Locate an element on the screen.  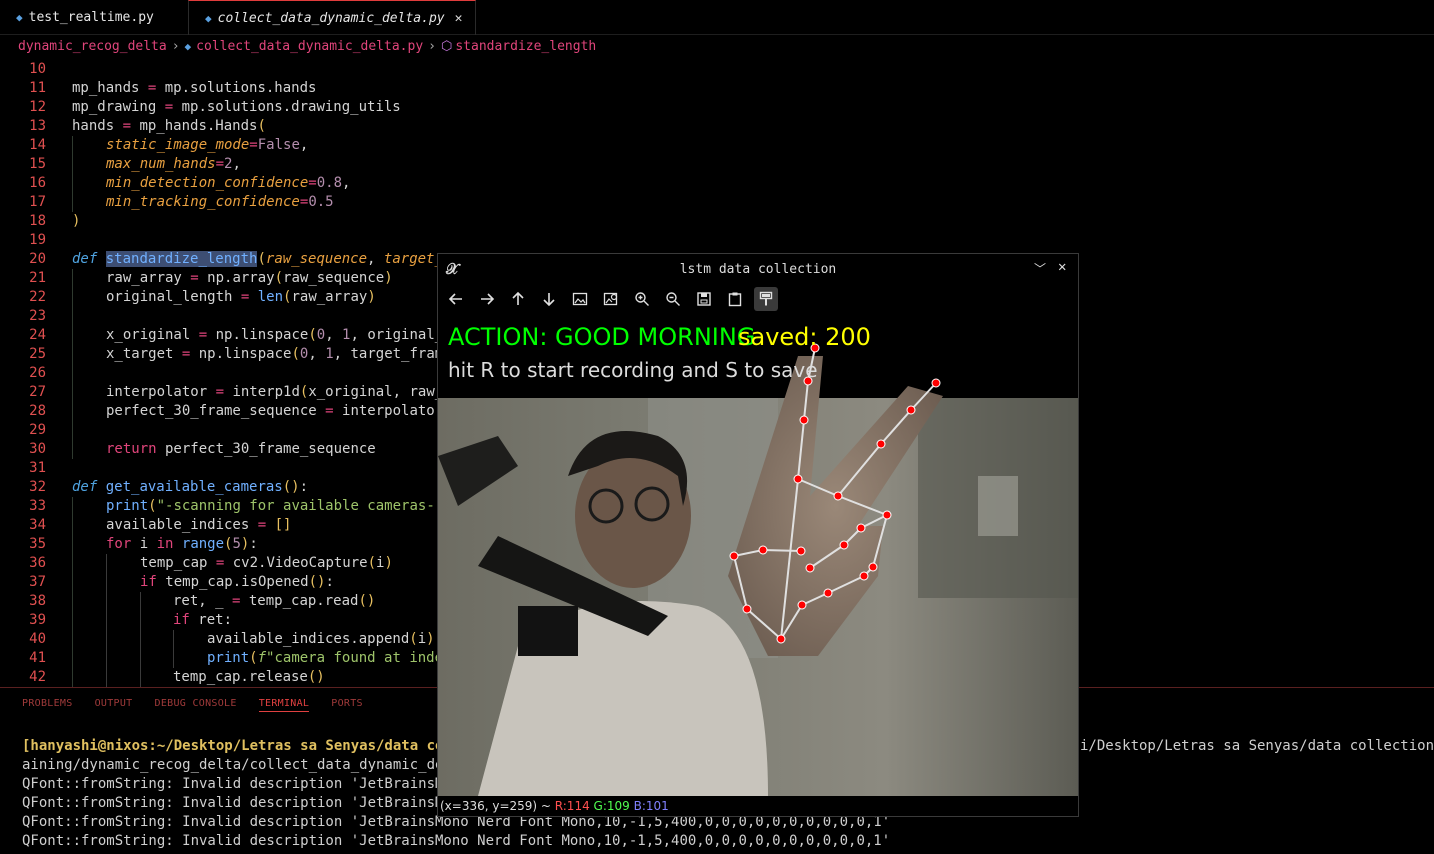
overlay-hint-text: hit R to start recording and S to save is located at coordinates (633, 370).